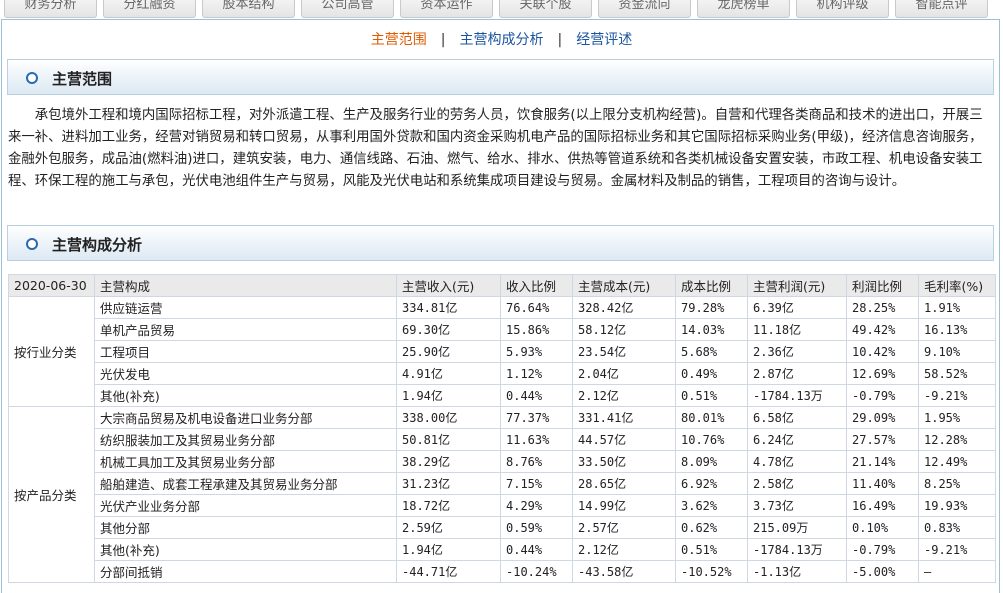 The height and width of the screenshot is (593, 1003). I want to click on value-cell: 58.12亿, so click(624, 329).